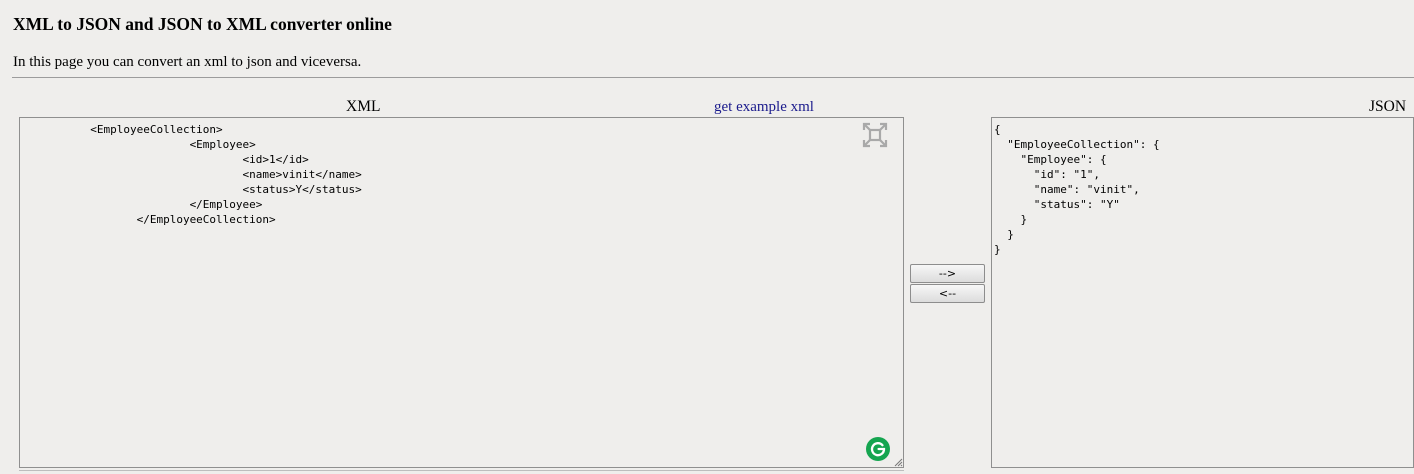 This screenshot has width=1414, height=474. Describe the element at coordinates (1388, 106) in the screenshot. I see `json-label: JSON` at that location.